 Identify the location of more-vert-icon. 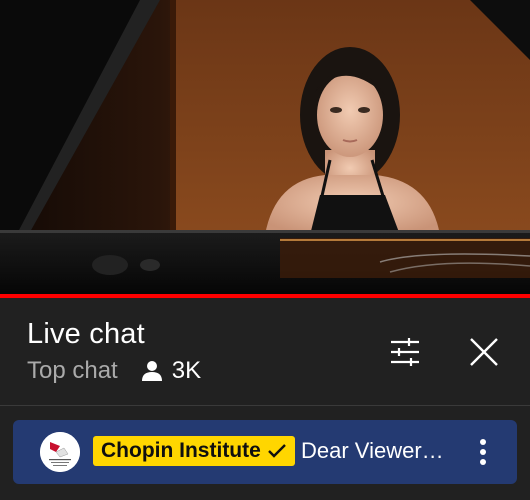
(483, 452).